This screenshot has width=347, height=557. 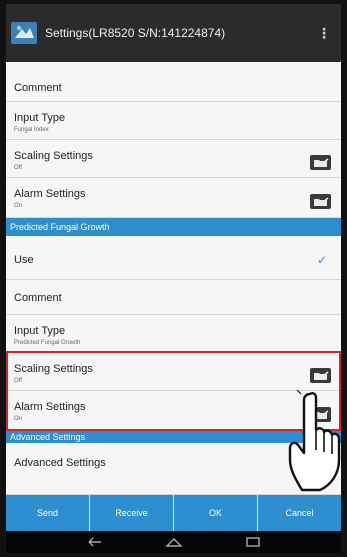 What do you see at coordinates (173, 159) in the screenshot?
I see `scaling-settings-row: Scaling Settings Off` at bounding box center [173, 159].